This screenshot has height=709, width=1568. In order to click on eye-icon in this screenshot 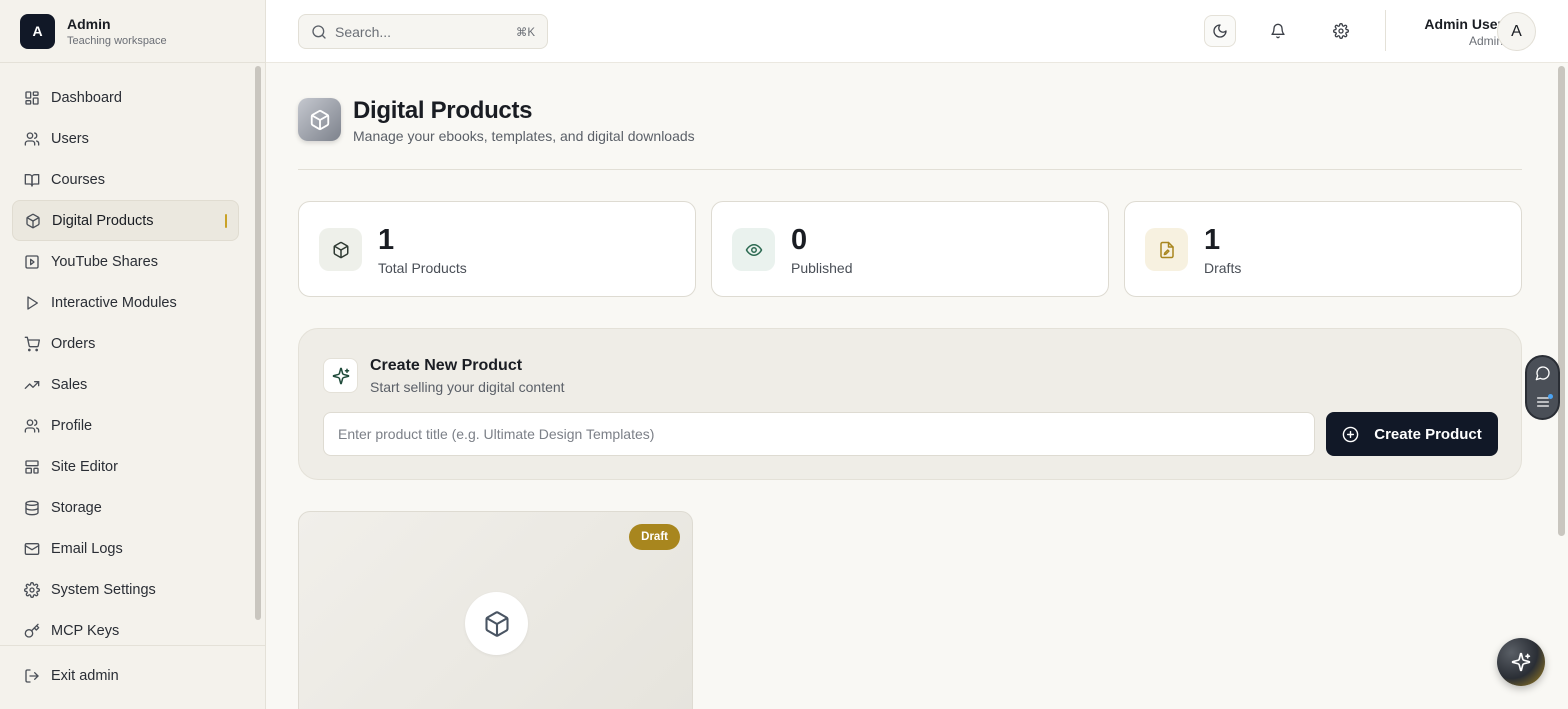, I will do `click(753, 249)`.